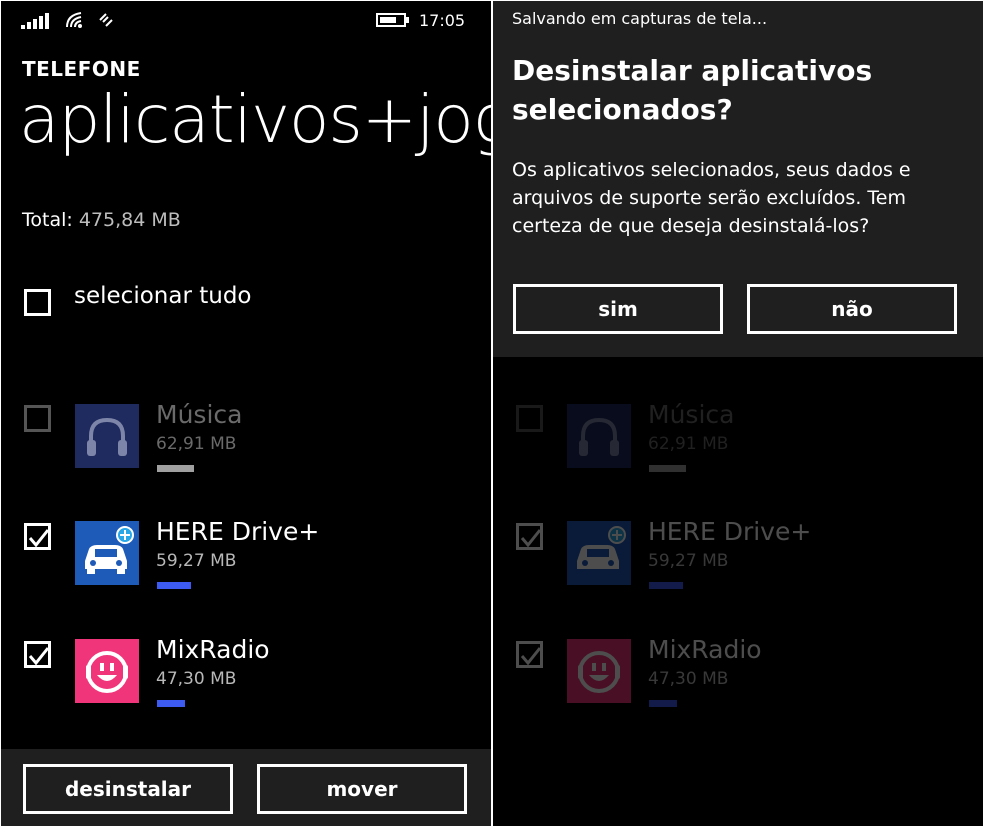 This screenshot has height=827, width=984. I want to click on total-storage: Total: 475,84 MB, so click(101, 220).